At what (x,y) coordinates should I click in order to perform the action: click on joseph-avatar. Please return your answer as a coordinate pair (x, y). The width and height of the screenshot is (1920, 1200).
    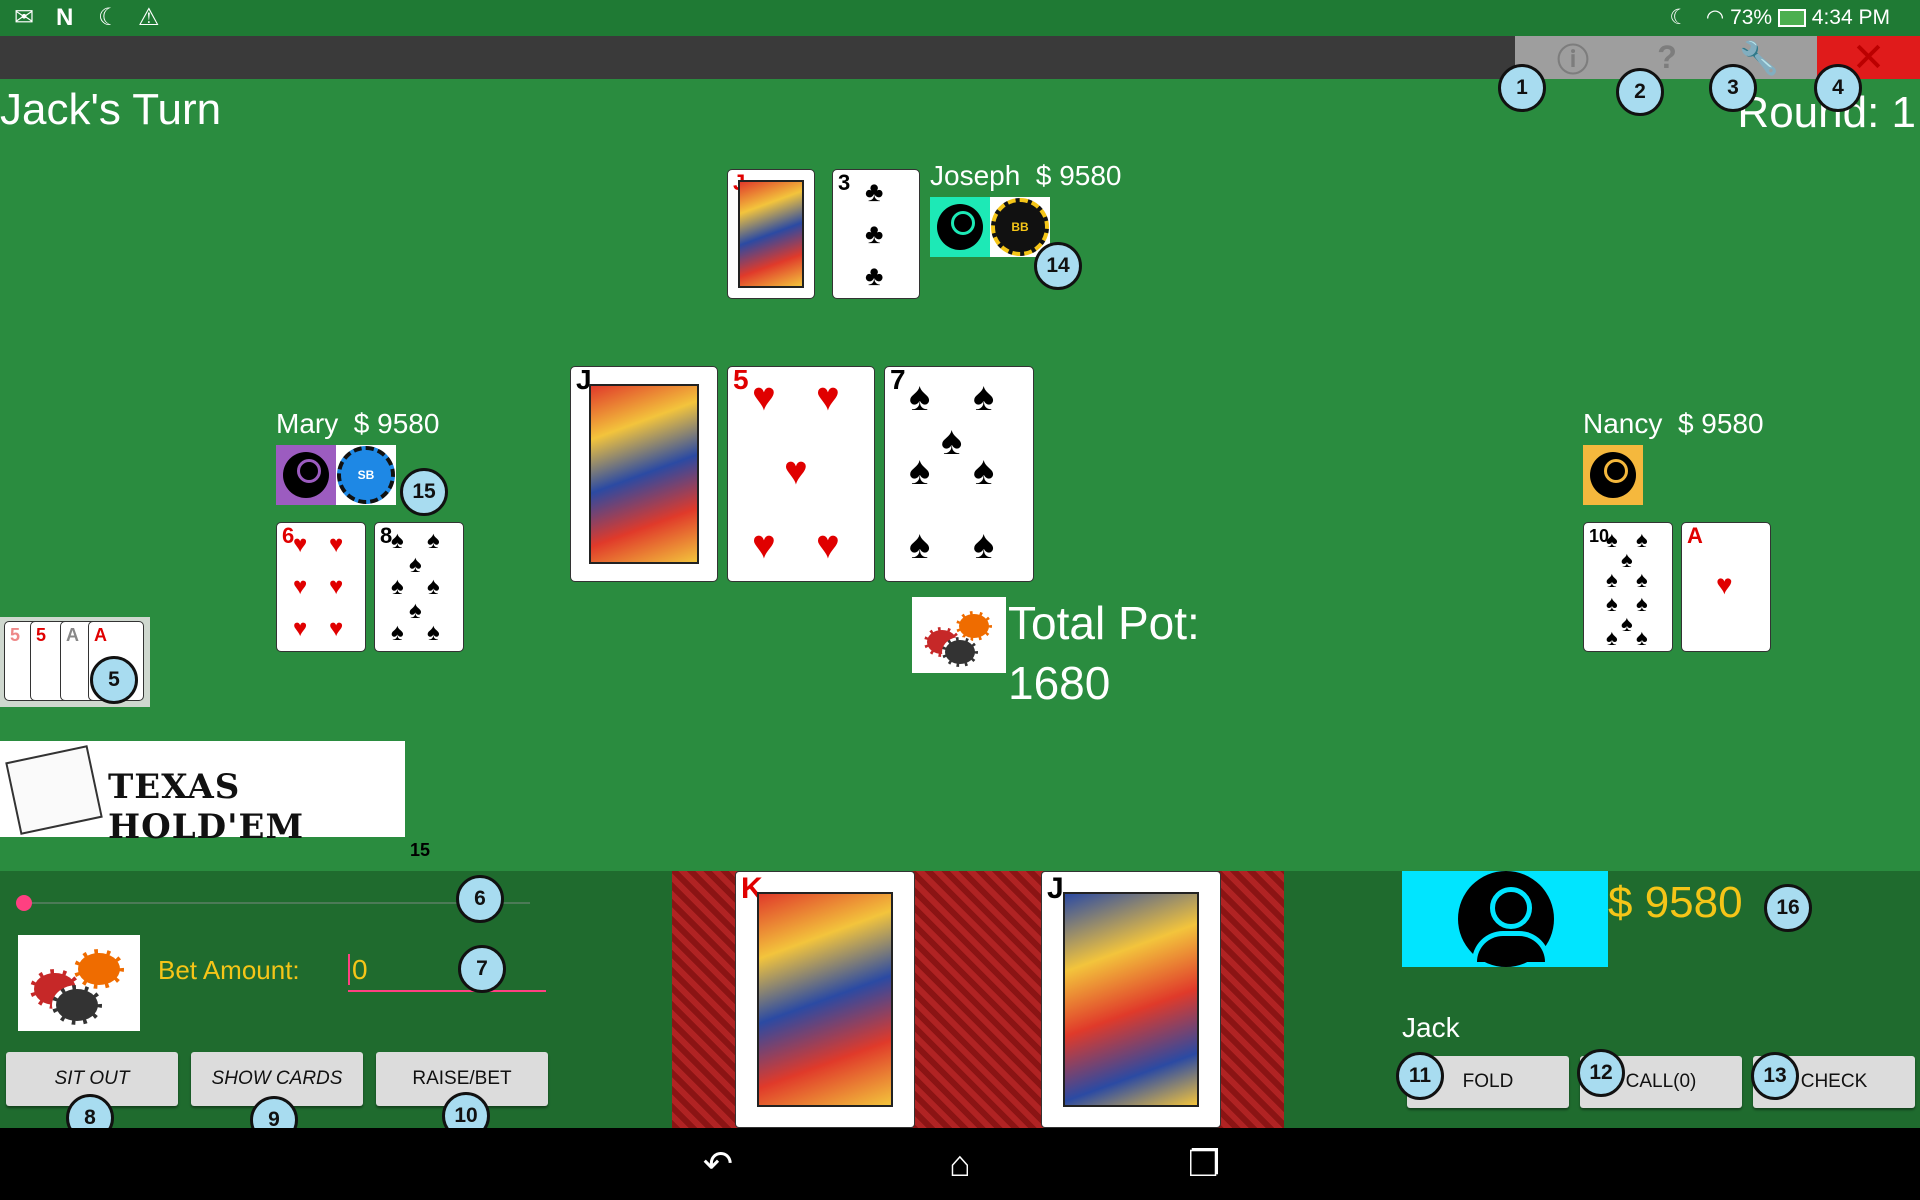
    Looking at the image, I should click on (960, 227).